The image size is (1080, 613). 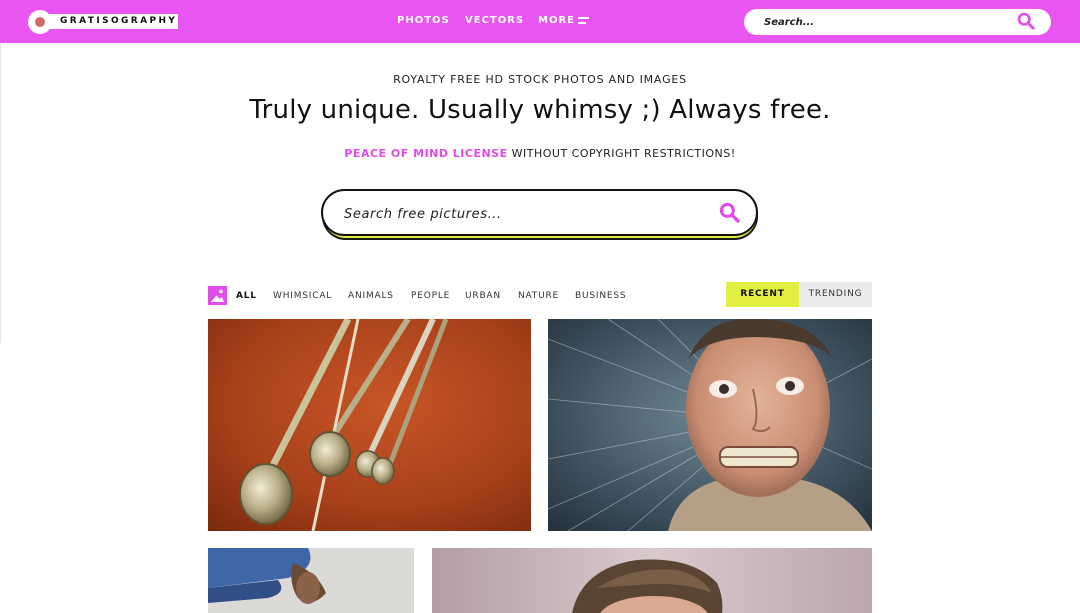 I want to click on main-search-bar, so click(x=539, y=212).